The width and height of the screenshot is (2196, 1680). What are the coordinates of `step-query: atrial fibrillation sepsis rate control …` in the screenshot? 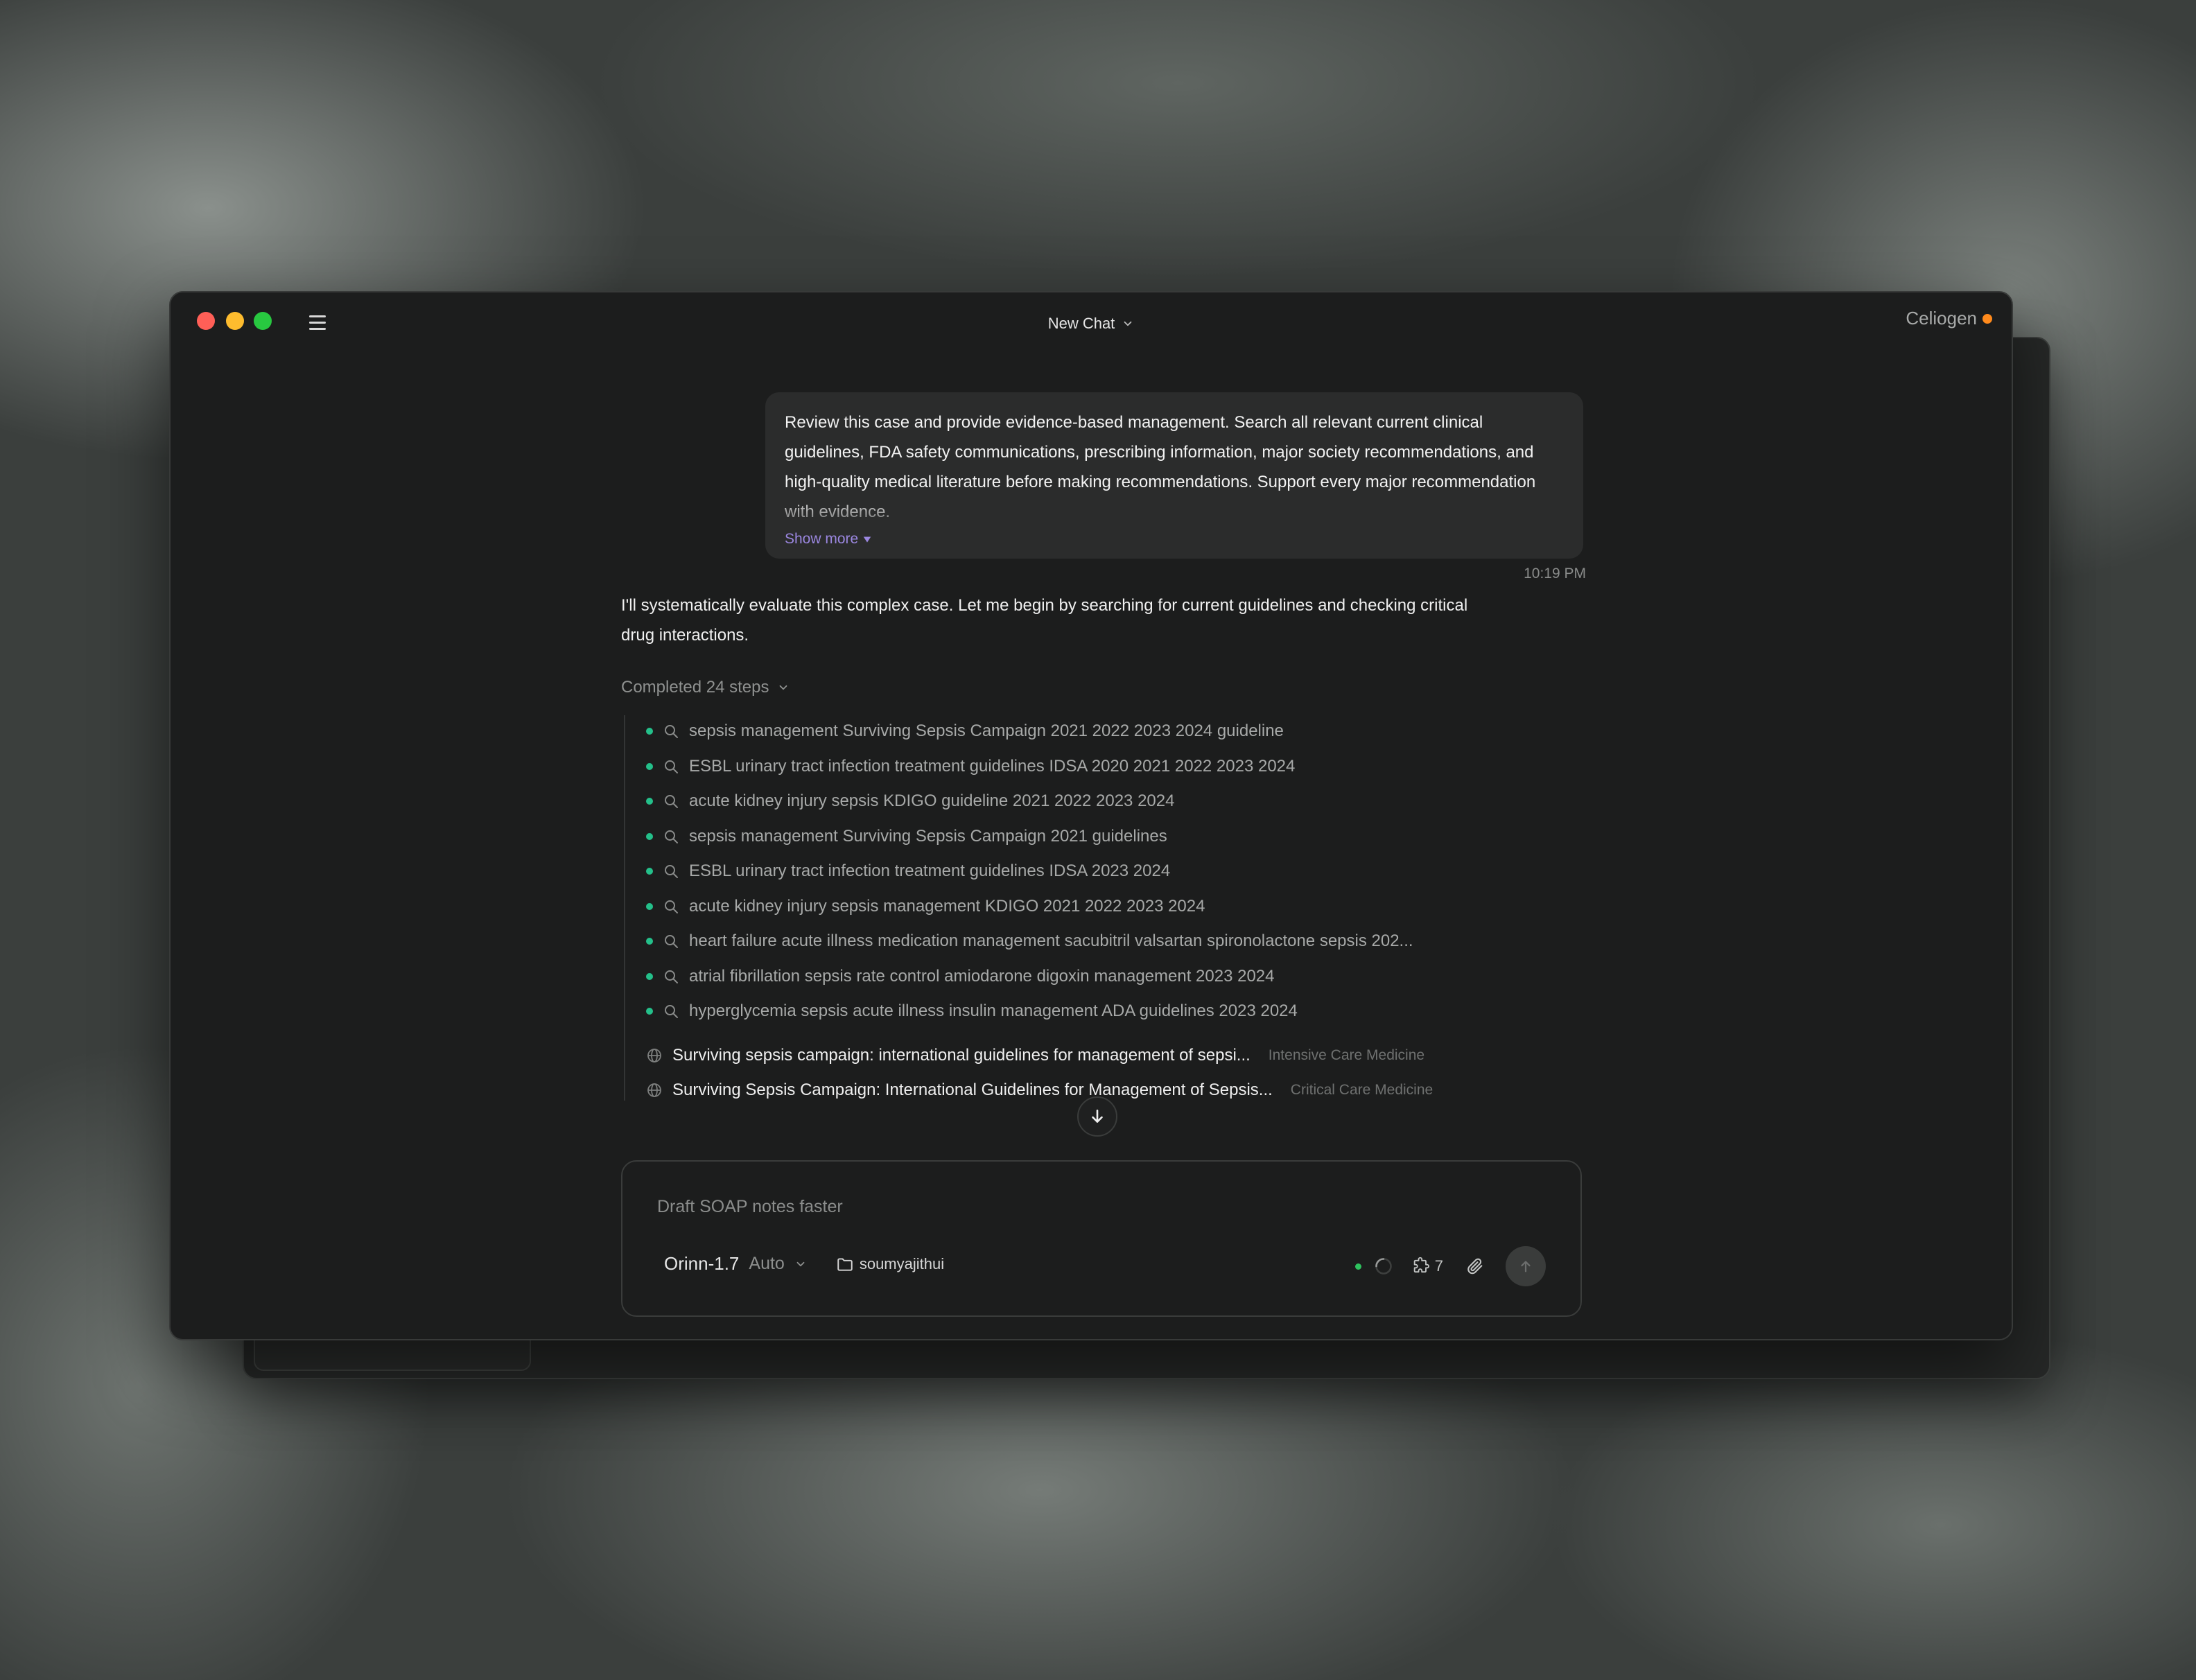 It's located at (982, 976).